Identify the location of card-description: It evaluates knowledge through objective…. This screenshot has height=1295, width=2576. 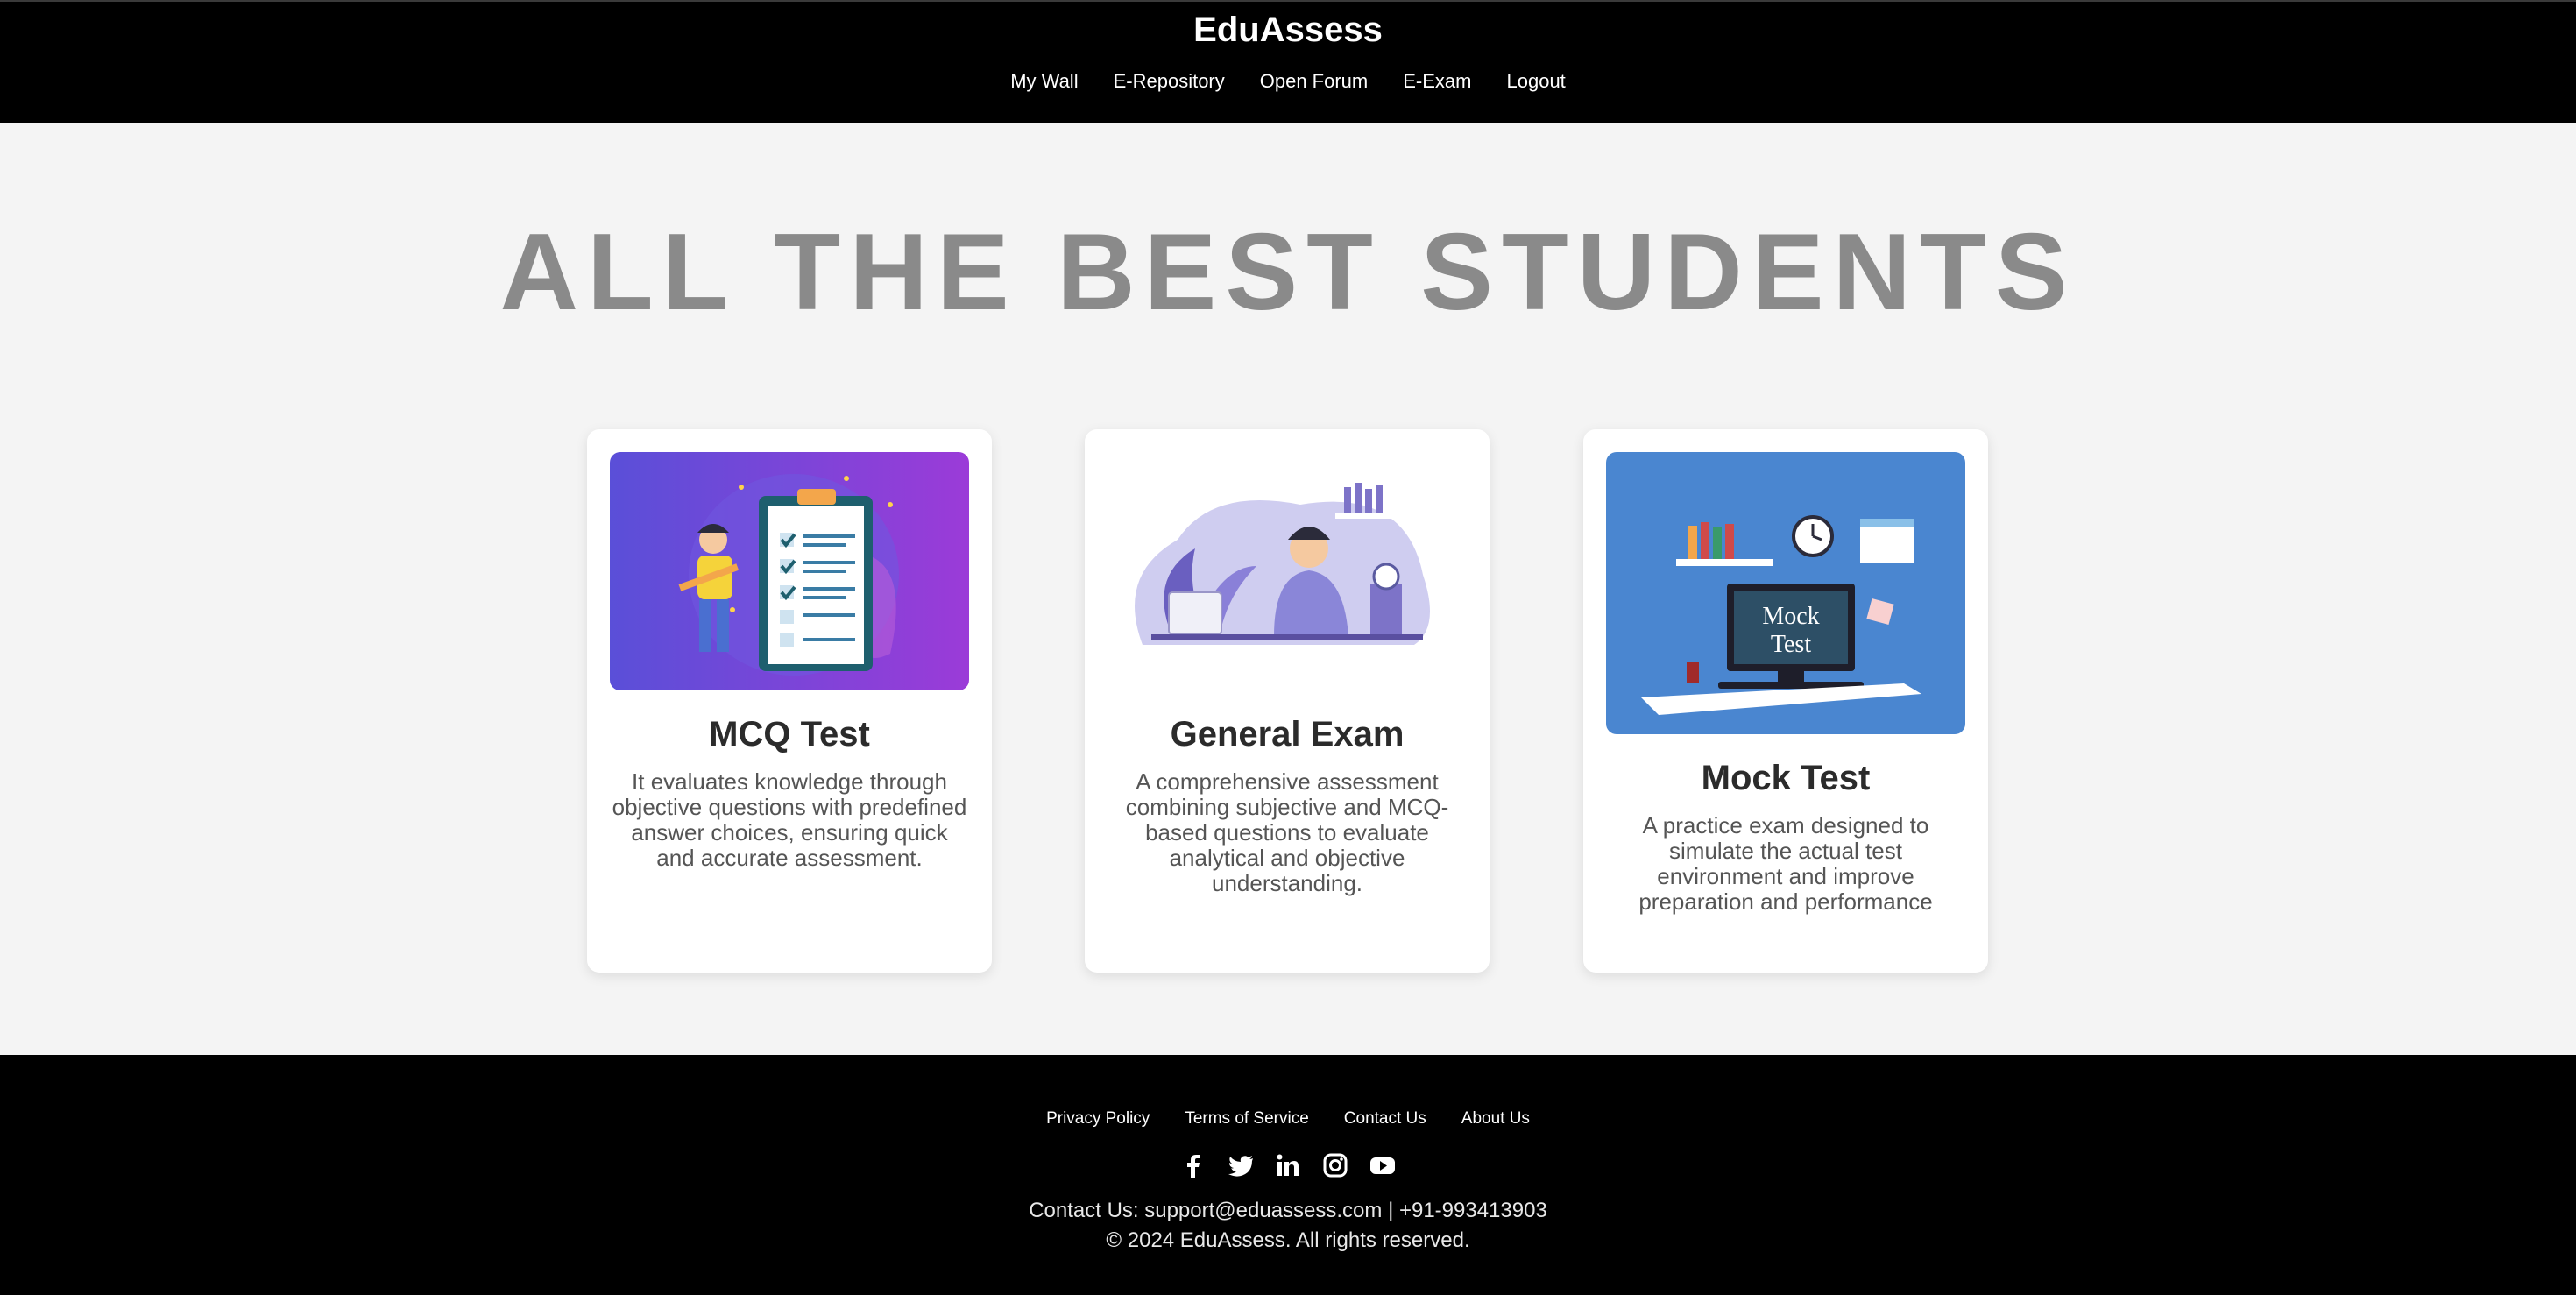
(789, 819).